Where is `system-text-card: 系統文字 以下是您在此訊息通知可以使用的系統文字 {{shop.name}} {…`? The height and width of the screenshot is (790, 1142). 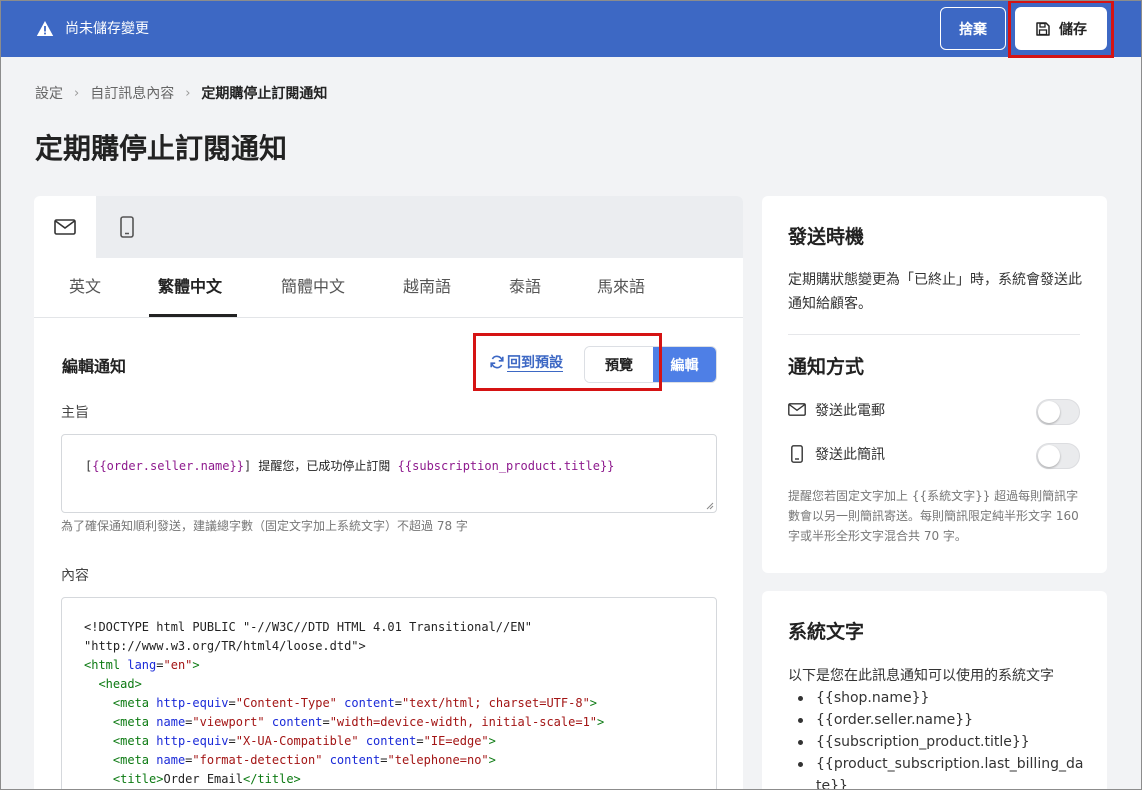
system-text-card: 系統文字 以下是您在此訊息通知可以使用的系統文字 {{shop.name}} {… is located at coordinates (934, 690).